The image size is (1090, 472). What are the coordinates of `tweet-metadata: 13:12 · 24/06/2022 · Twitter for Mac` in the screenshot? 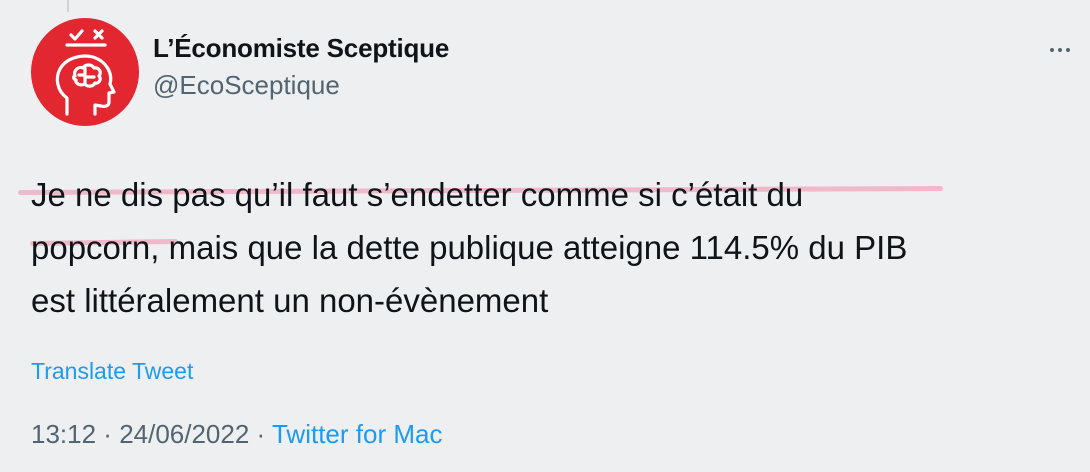 It's located at (236, 434).